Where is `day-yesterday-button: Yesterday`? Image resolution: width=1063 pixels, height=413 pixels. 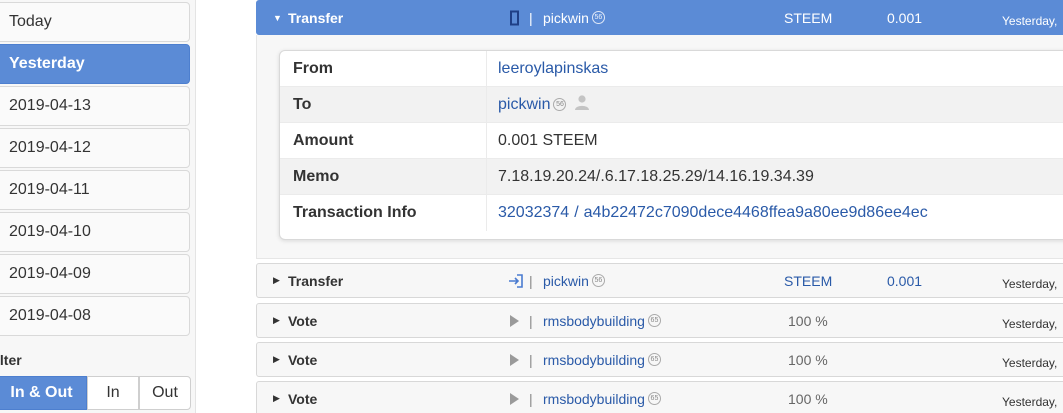
day-yesterday-button: Yesterday is located at coordinates (95, 64).